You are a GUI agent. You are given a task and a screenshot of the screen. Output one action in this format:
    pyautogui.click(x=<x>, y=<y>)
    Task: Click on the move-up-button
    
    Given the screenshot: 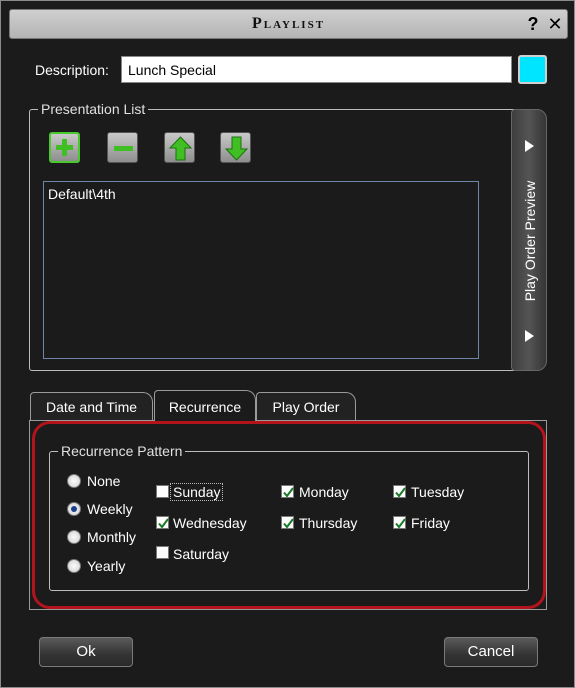 What is the action you would take?
    pyautogui.click(x=179, y=147)
    